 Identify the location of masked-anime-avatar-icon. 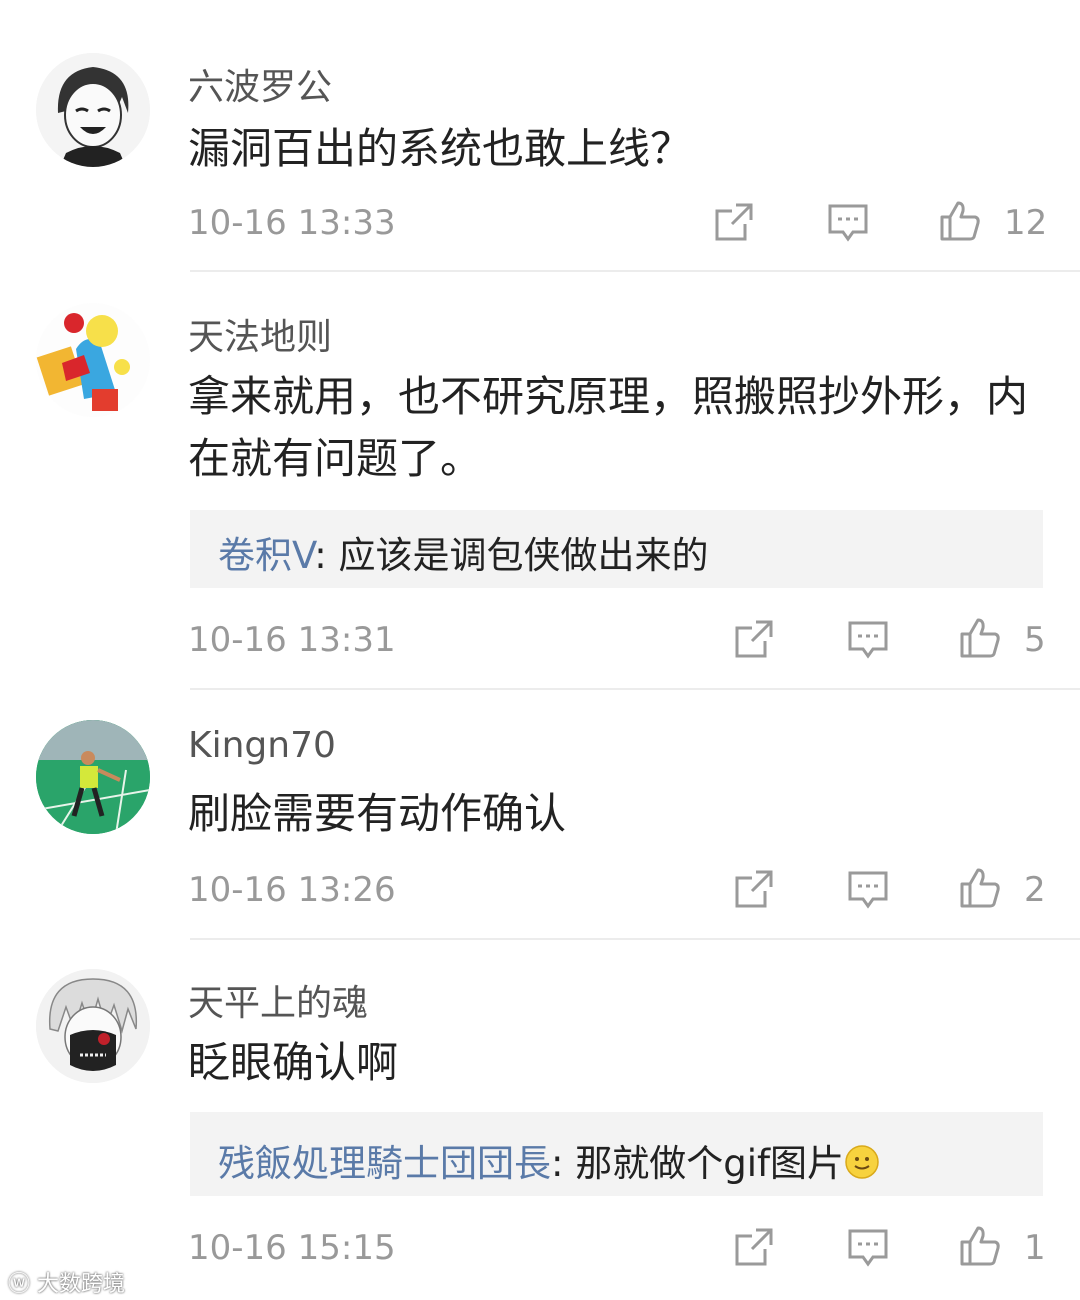
(93, 1026).